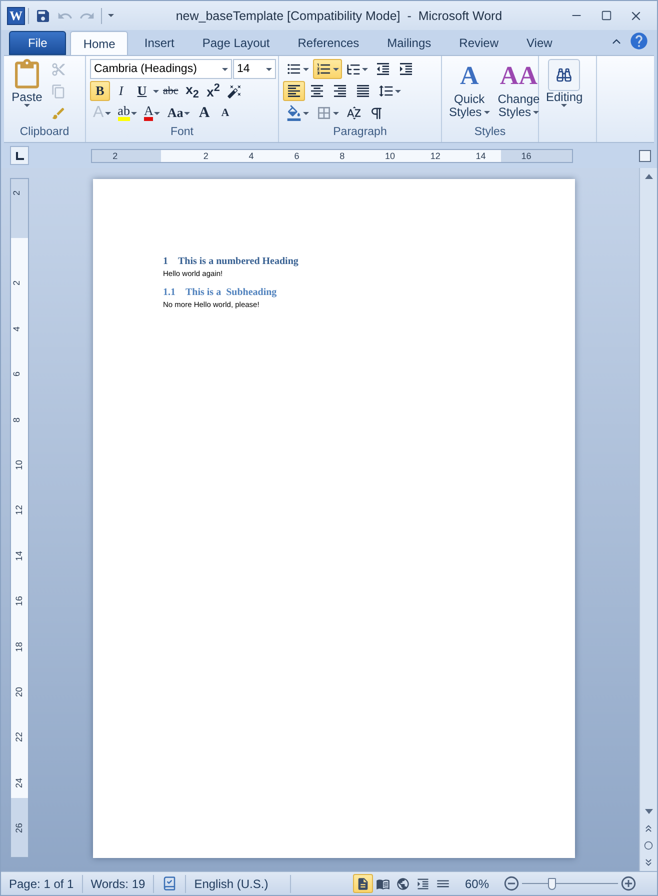 The height and width of the screenshot is (896, 658). Describe the element at coordinates (19, 692) in the screenshot. I see `ruler-number: 20` at that location.